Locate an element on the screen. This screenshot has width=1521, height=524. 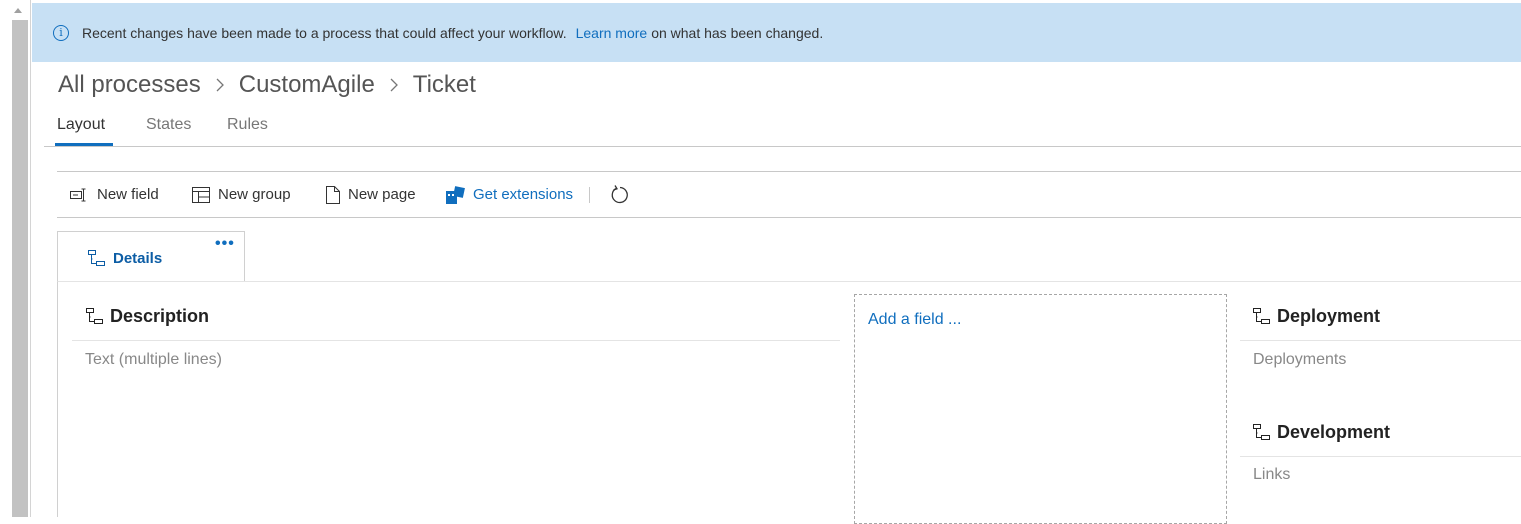
info-icon: i is located at coordinates (61, 32).